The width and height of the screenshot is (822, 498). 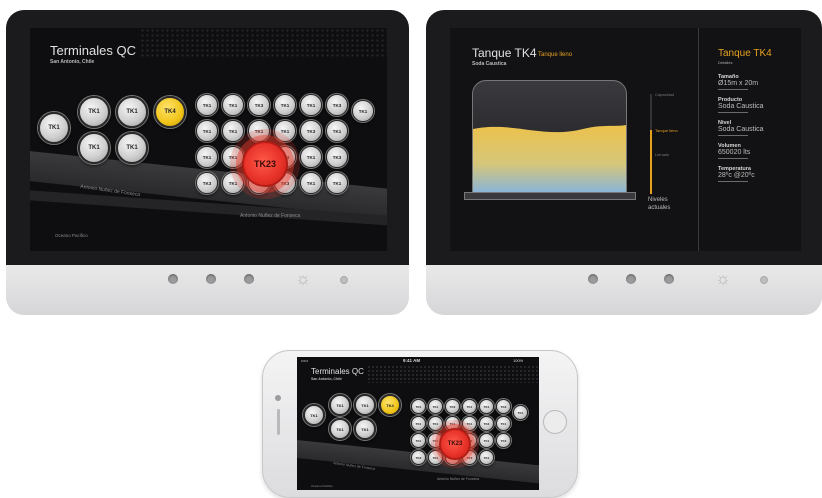 I want to click on field-value: Ø15m x 20m, so click(x=738, y=83).